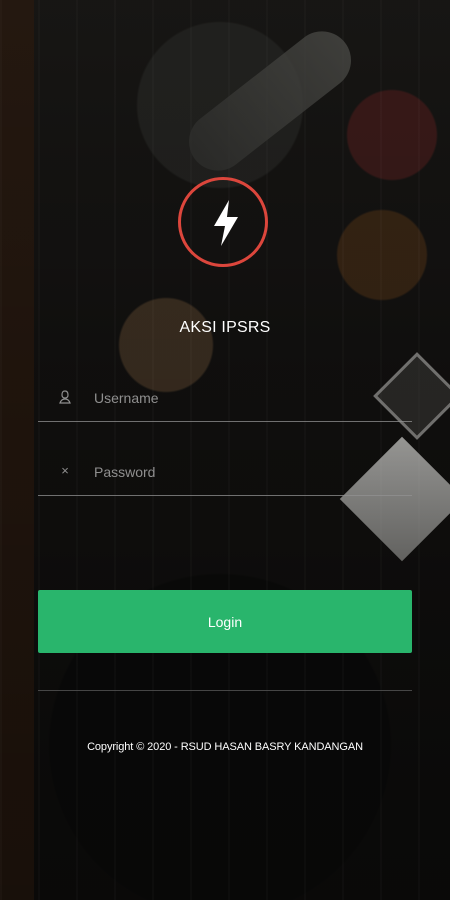  Describe the element at coordinates (225, 621) in the screenshot. I see `login-button: Login` at that location.